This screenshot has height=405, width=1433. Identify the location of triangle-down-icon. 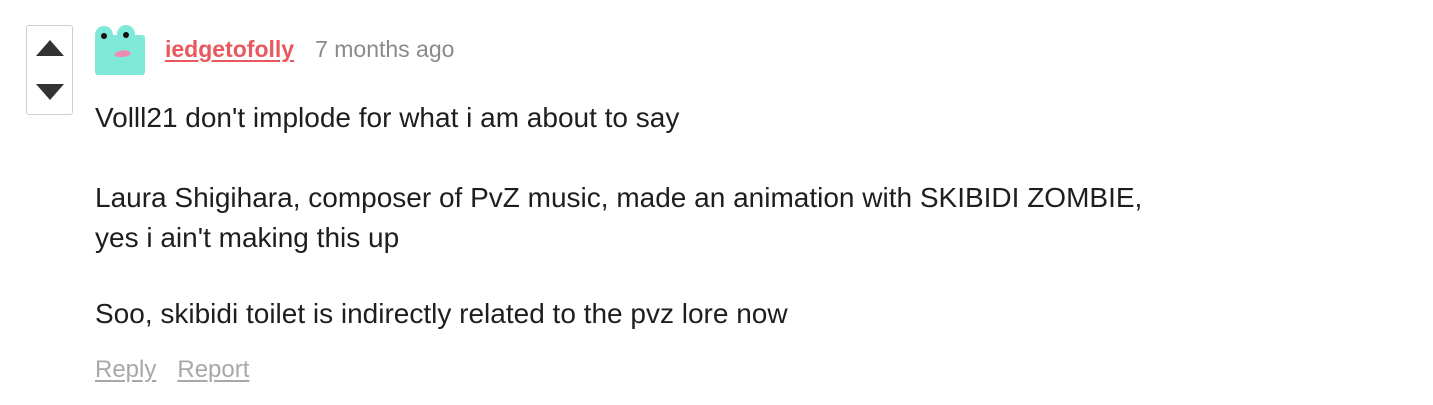
(49, 92).